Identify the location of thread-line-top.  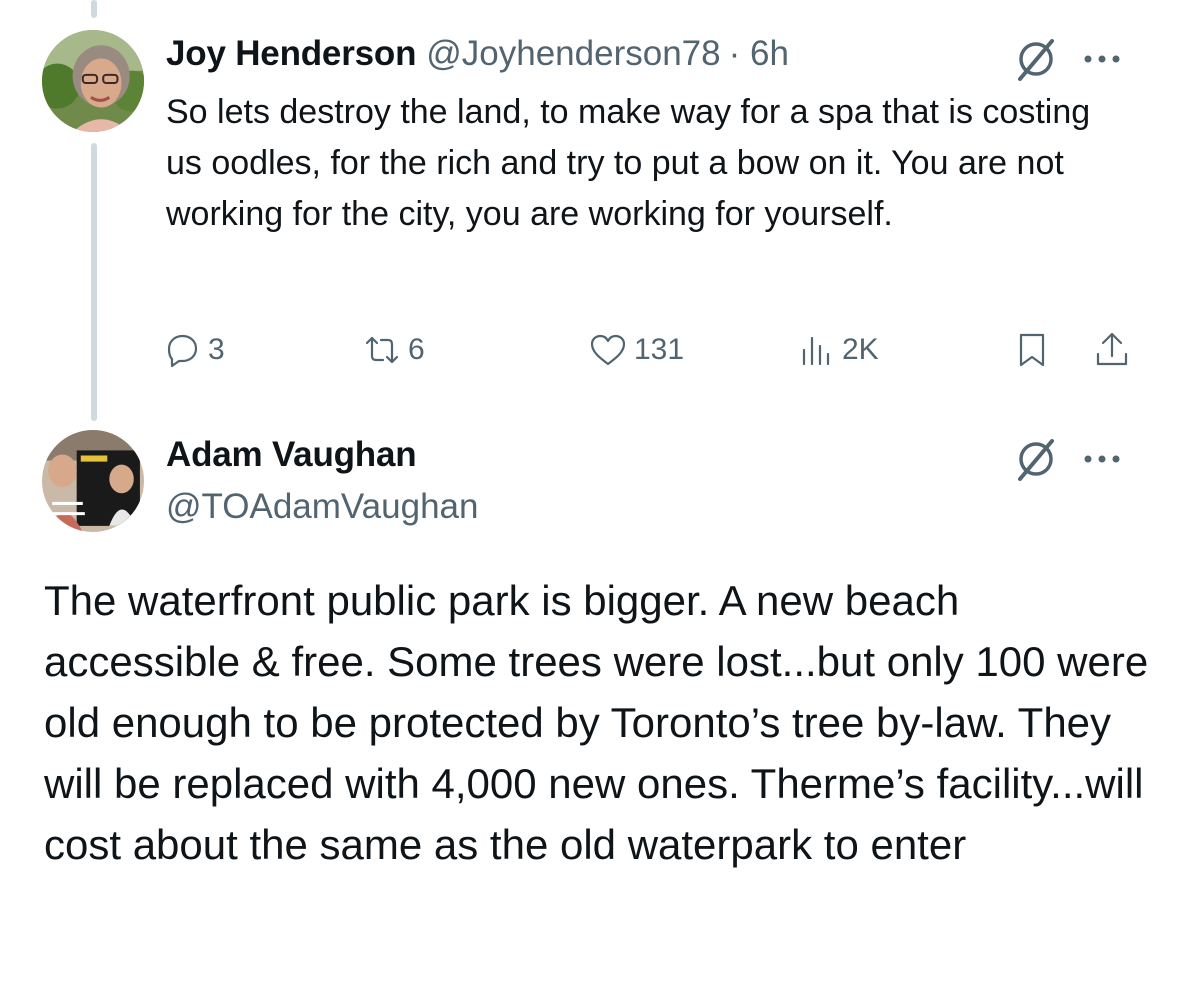
(94, 9).